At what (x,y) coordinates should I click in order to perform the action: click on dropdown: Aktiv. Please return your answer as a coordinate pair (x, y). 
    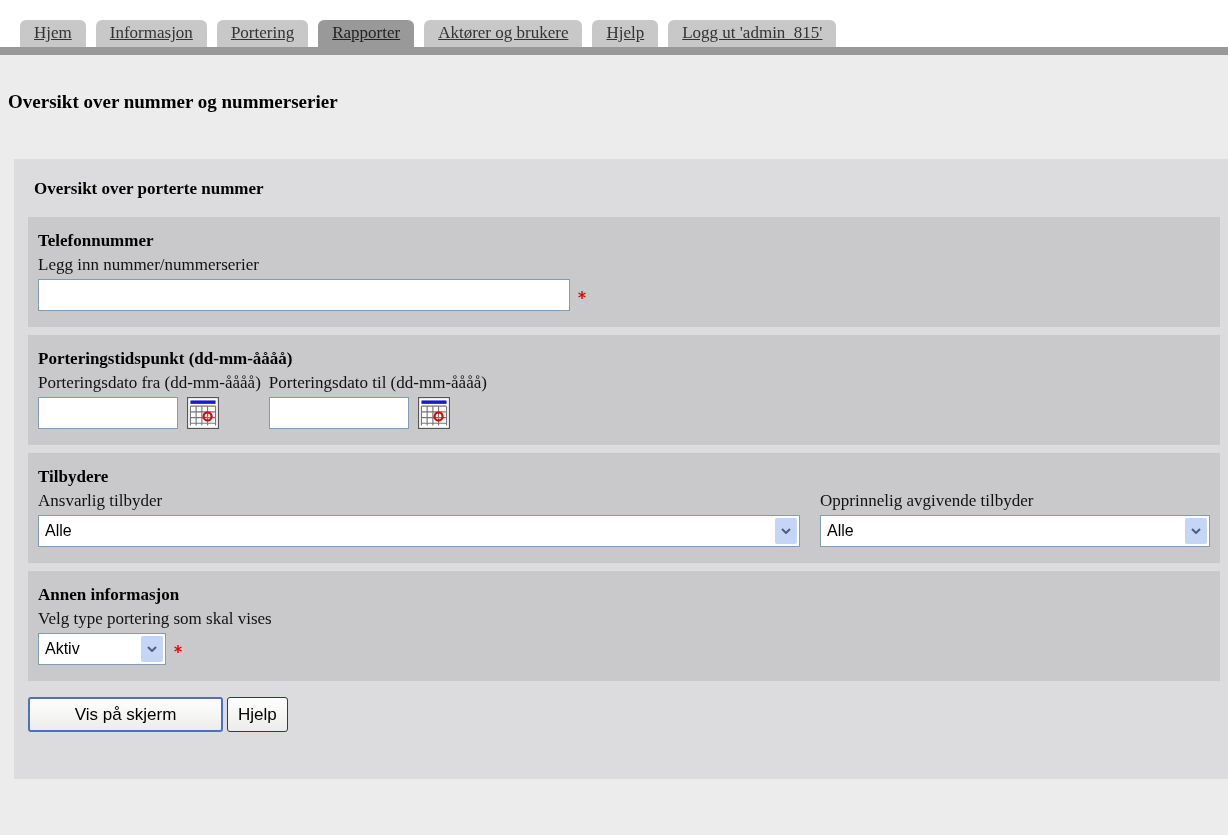
    Looking at the image, I should click on (102, 649).